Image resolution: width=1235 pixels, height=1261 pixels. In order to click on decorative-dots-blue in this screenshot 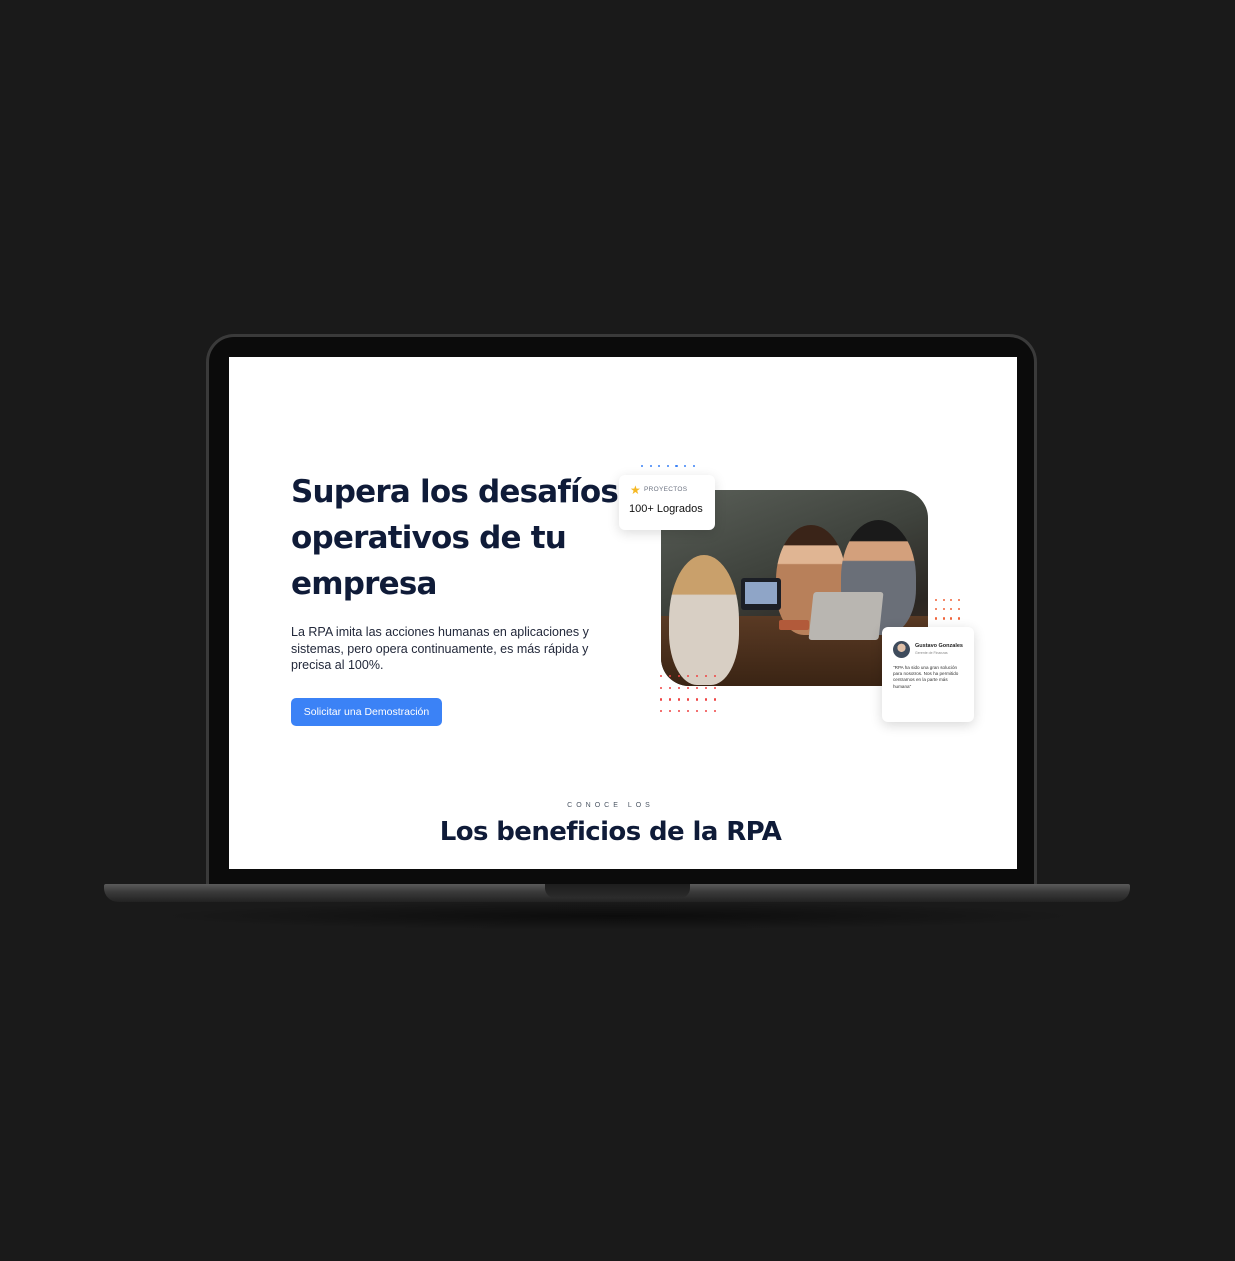, I will do `click(671, 466)`.